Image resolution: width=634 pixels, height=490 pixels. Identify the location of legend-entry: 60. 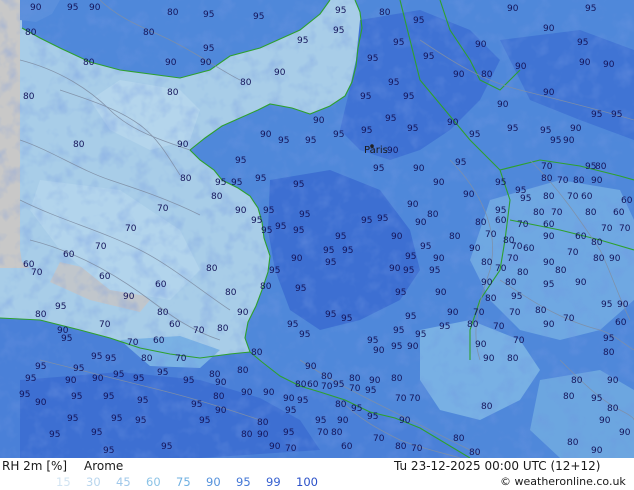
(153, 482).